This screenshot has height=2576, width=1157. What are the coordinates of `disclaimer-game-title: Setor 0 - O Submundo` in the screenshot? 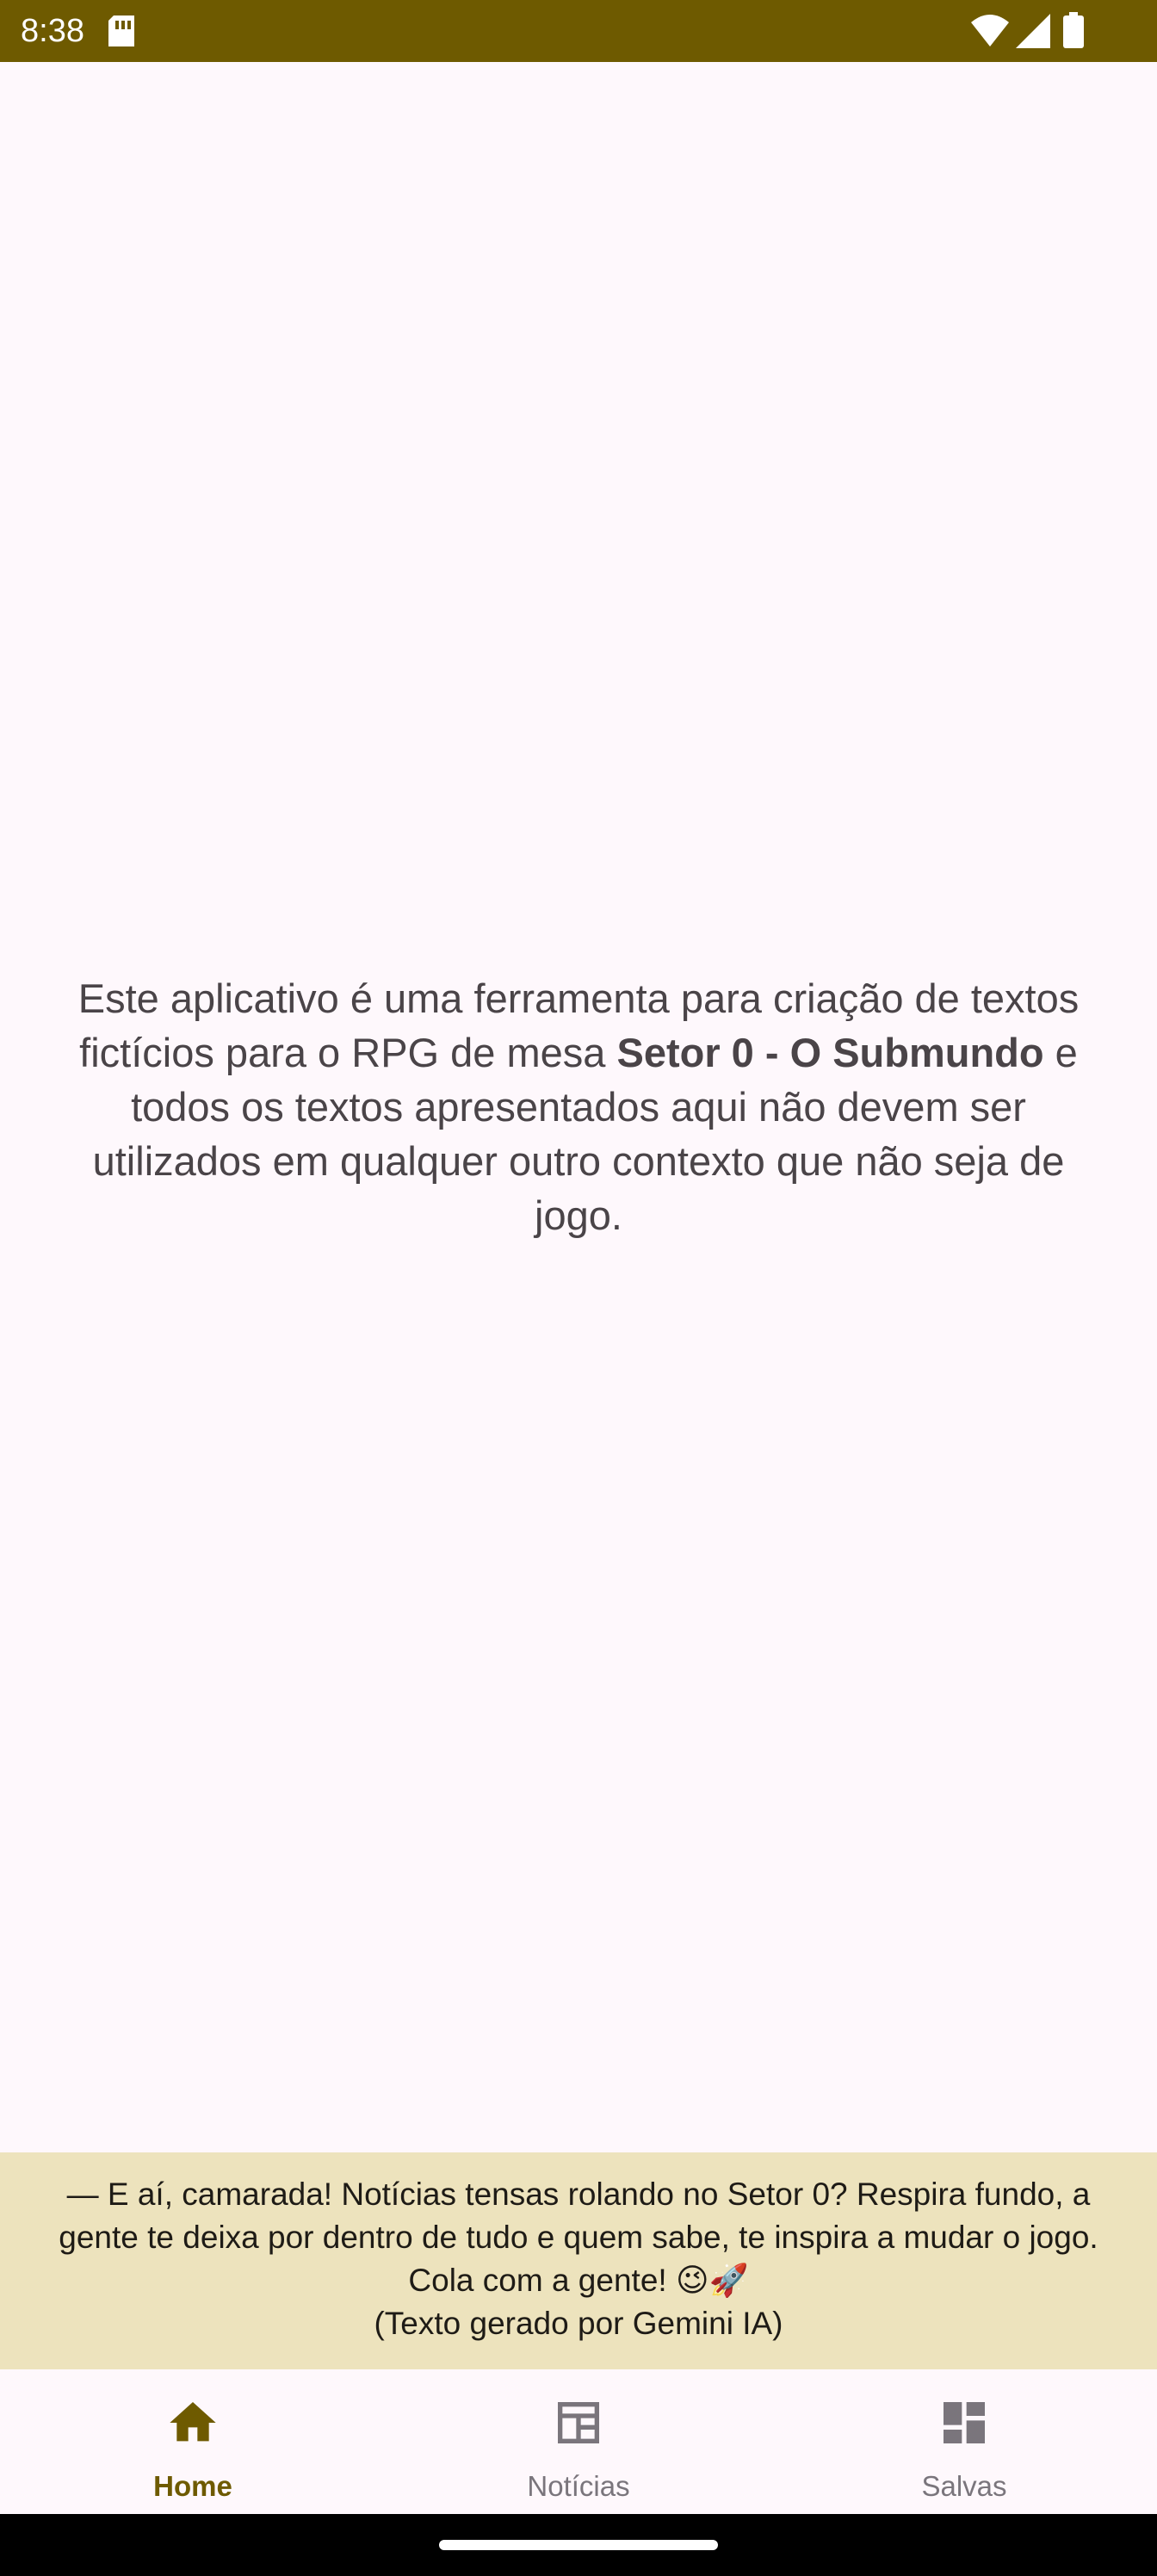 It's located at (830, 1052).